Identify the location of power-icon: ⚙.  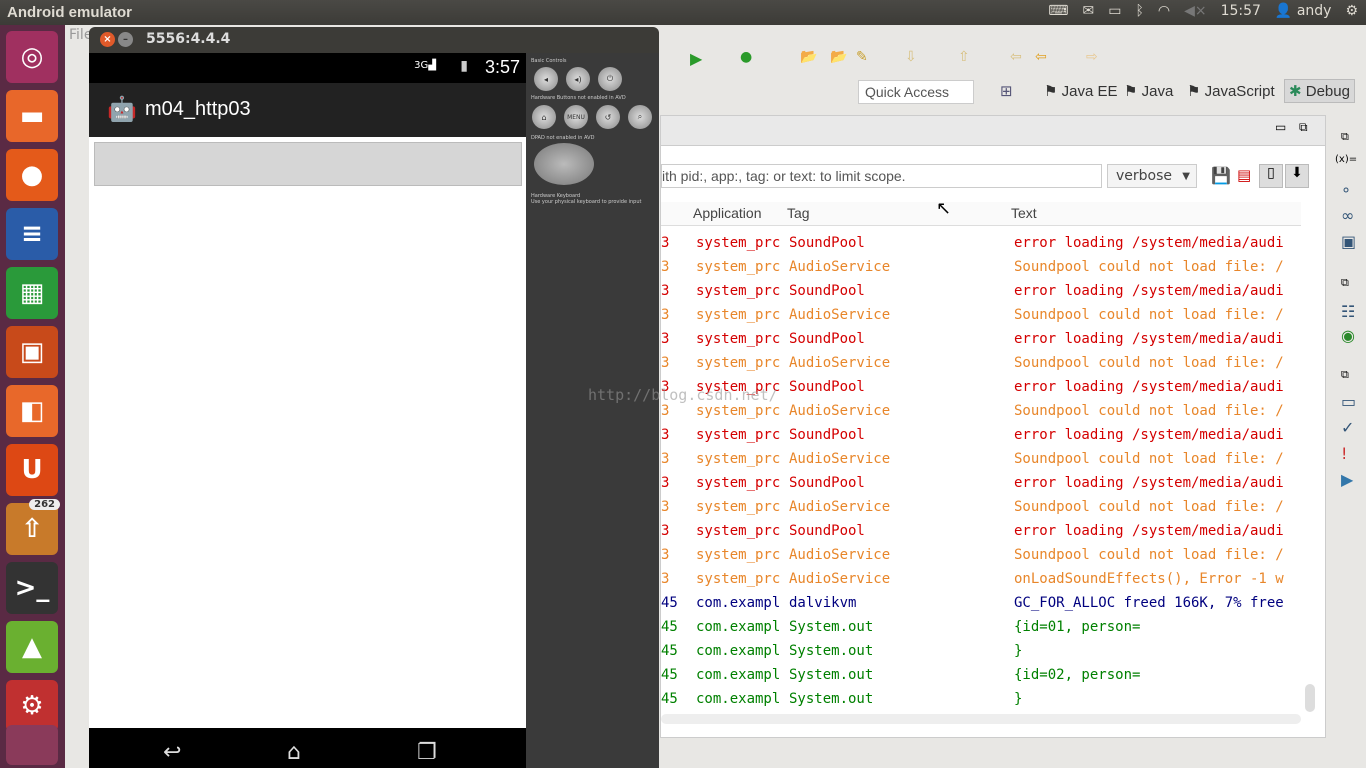
(1351, 11).